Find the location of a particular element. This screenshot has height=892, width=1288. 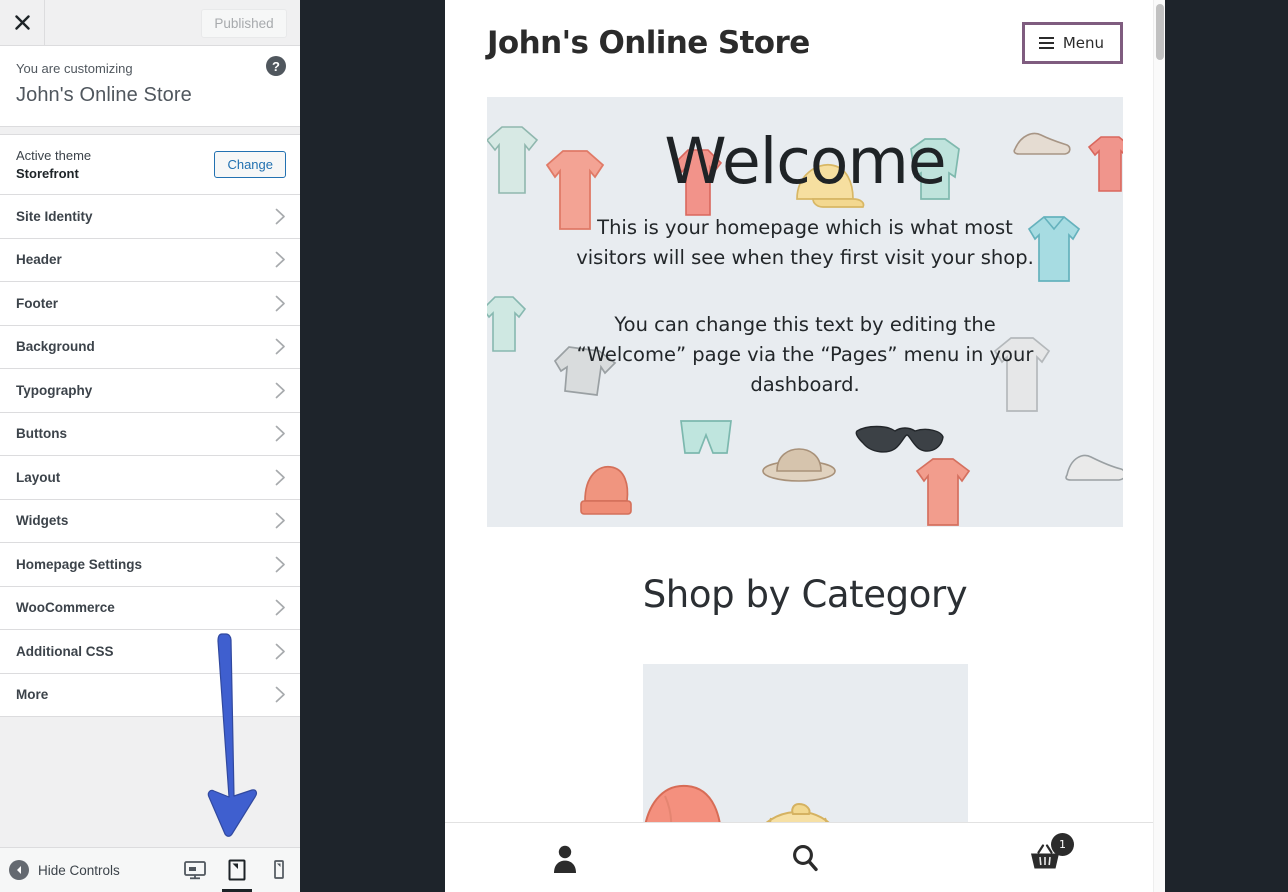

sidebar-section-site-identity: Site Identity is located at coordinates (150, 217).